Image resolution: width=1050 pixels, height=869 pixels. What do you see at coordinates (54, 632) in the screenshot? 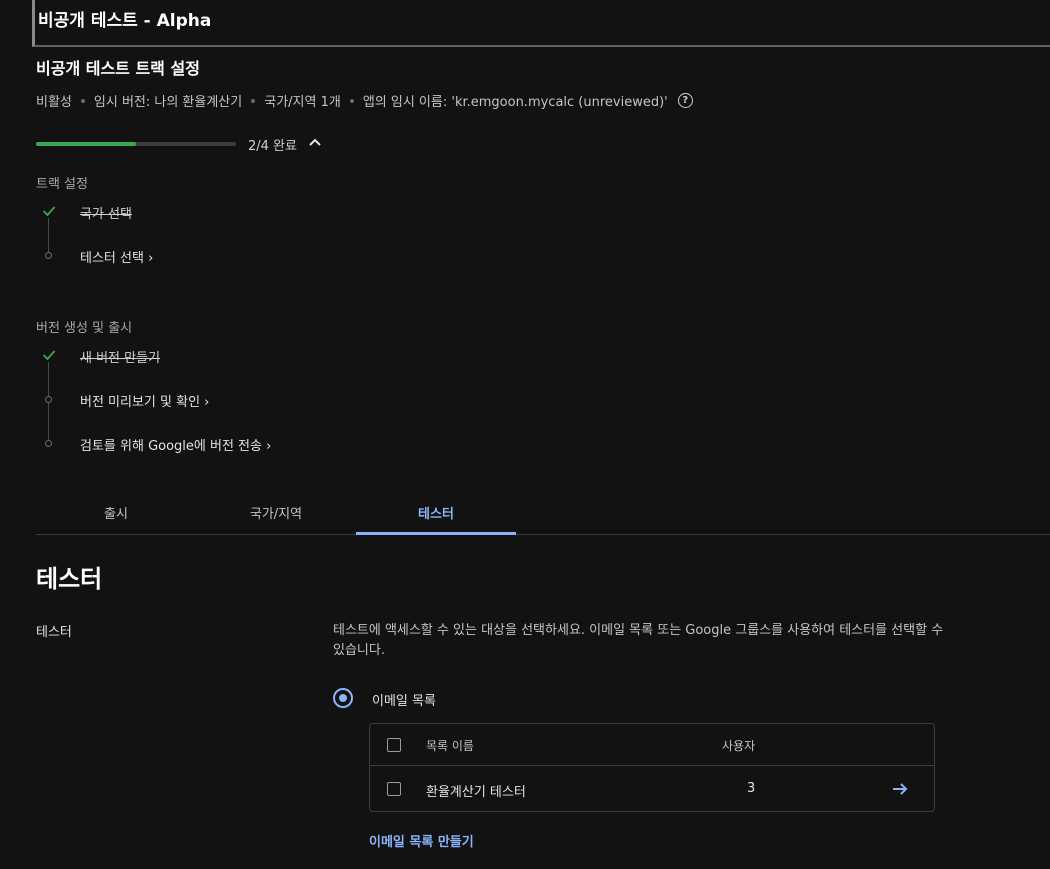
I see `testers-field-label: 테스터` at bounding box center [54, 632].